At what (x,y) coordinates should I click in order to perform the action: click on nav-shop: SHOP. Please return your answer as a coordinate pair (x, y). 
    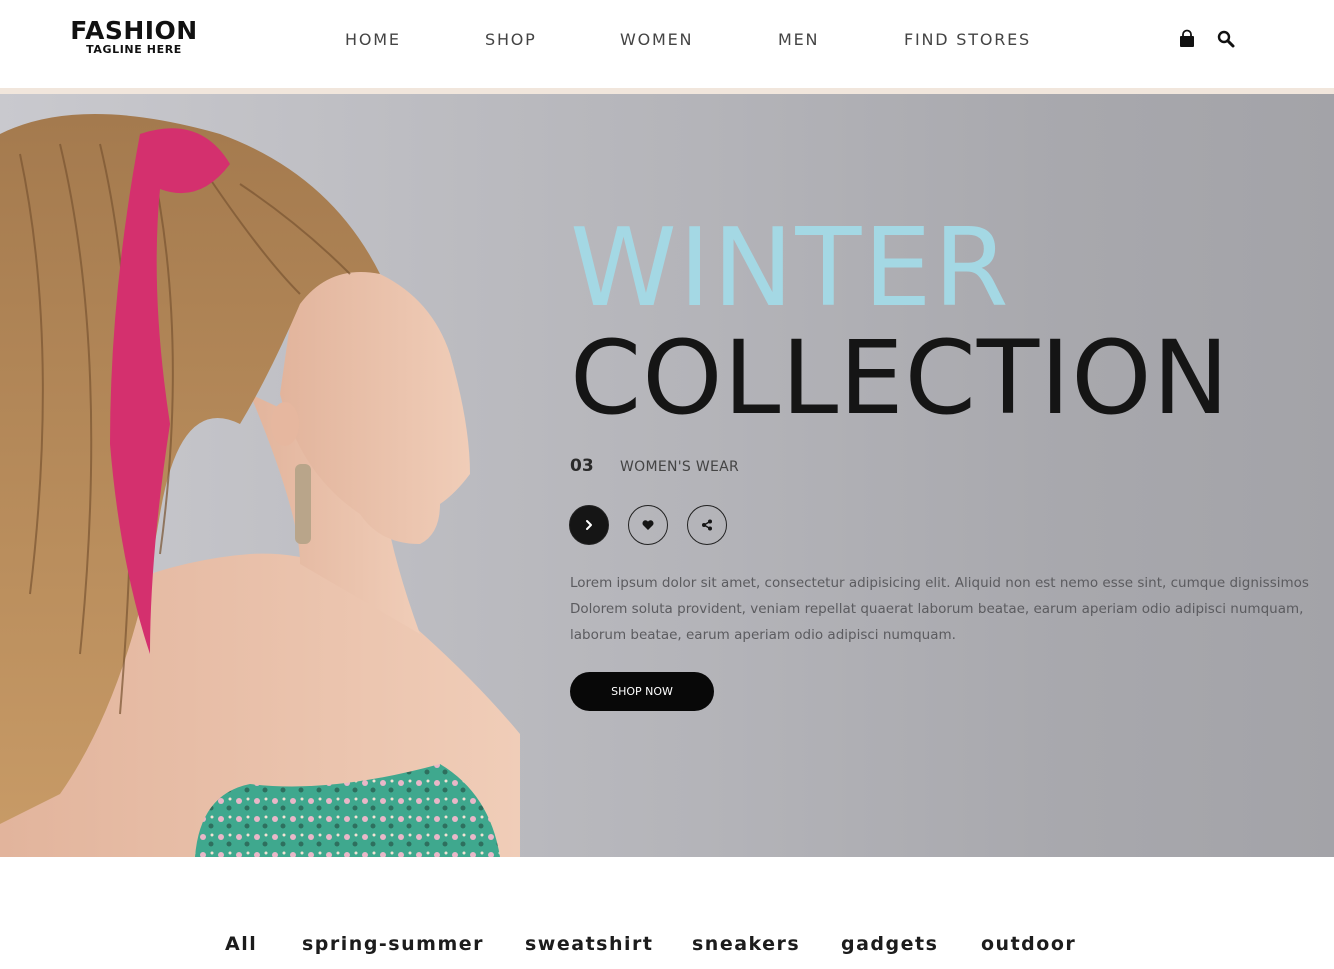
    Looking at the image, I should click on (511, 39).